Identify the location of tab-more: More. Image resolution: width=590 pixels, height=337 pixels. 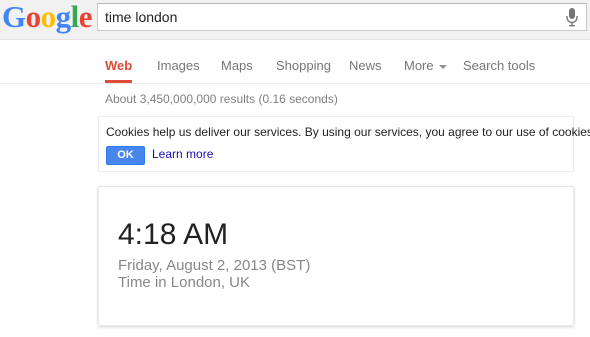
(425, 65).